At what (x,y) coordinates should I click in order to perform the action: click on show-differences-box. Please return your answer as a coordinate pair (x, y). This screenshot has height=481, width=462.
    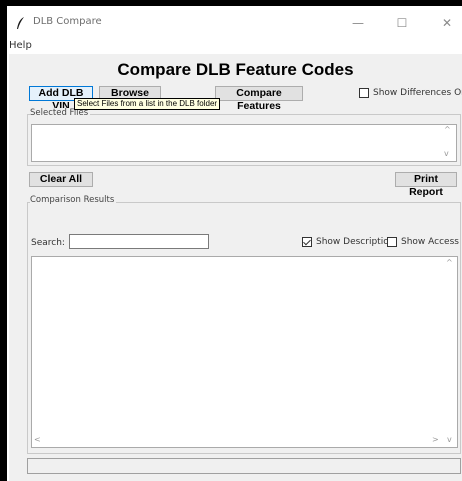
    Looking at the image, I should click on (364, 93).